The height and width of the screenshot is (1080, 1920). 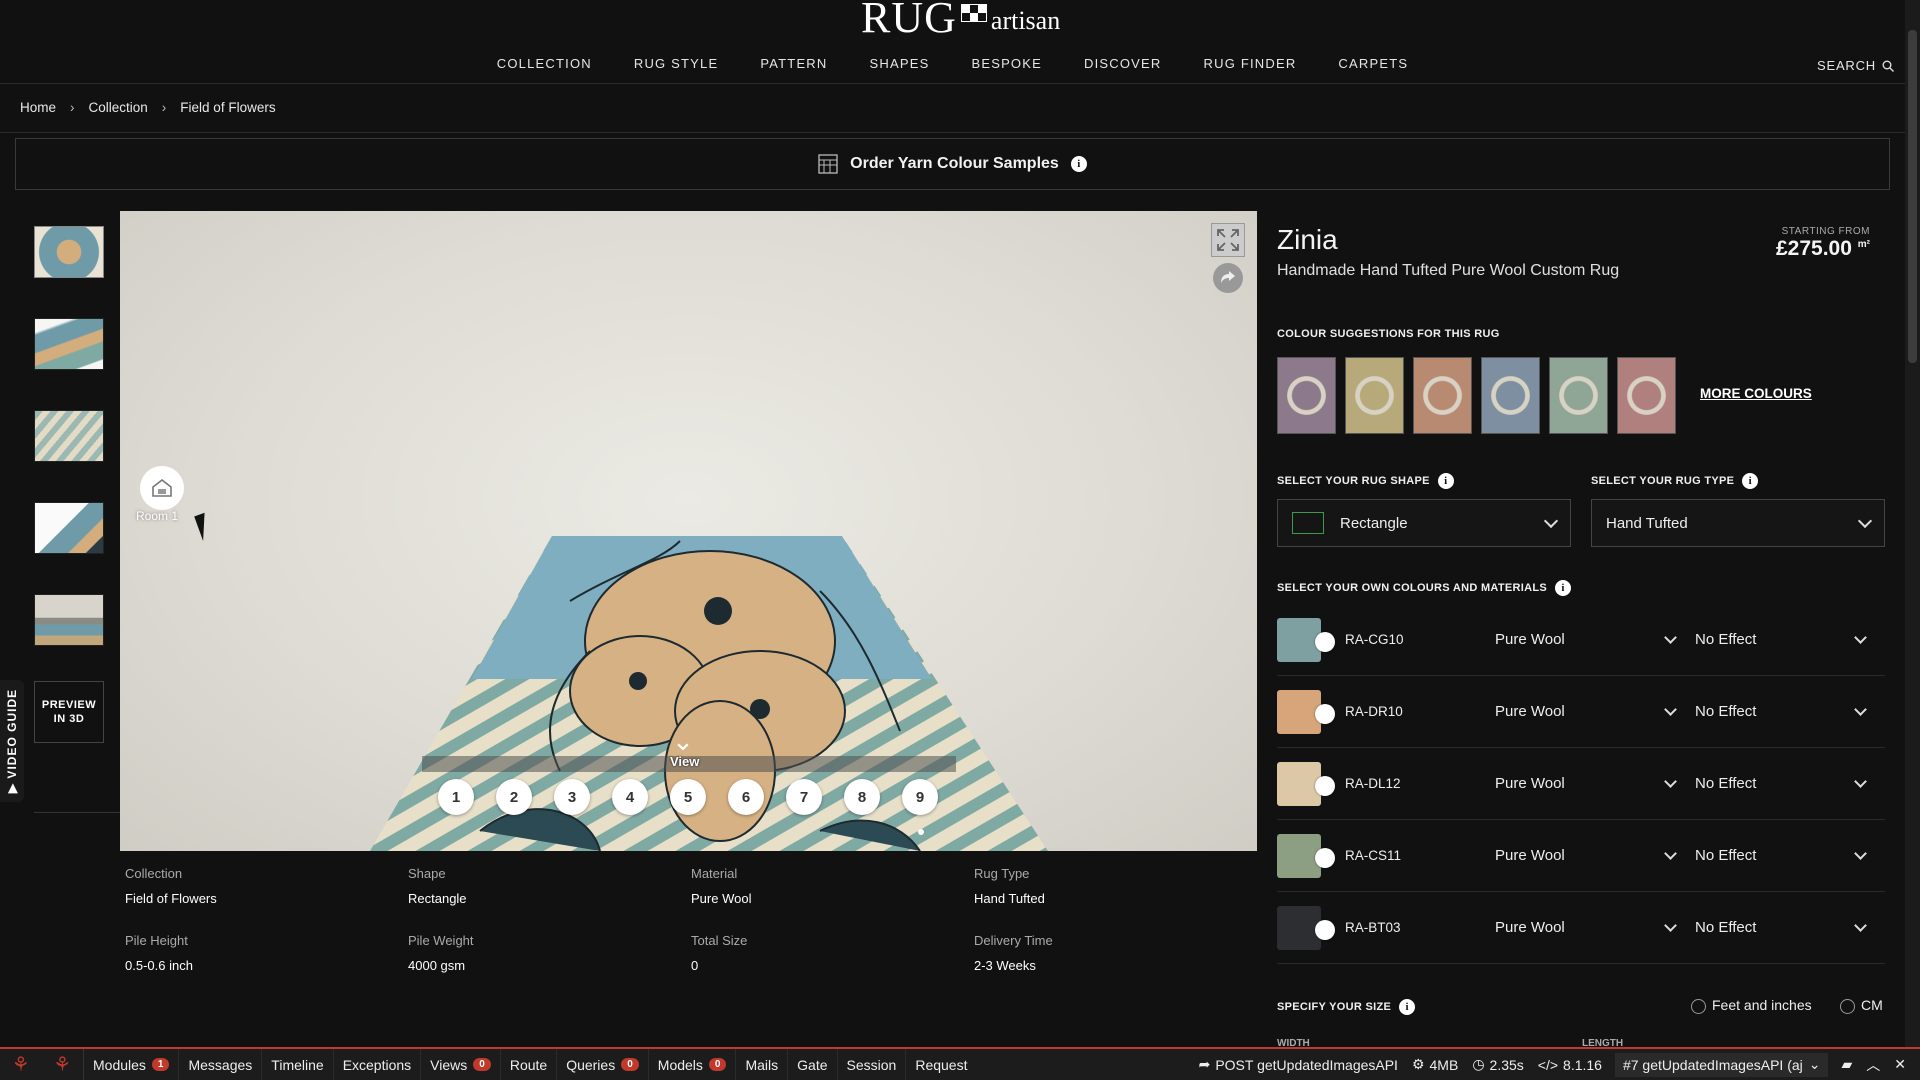 What do you see at coordinates (1751, 1005) in the screenshot?
I see `unit-feet-option: Feet and inches` at bounding box center [1751, 1005].